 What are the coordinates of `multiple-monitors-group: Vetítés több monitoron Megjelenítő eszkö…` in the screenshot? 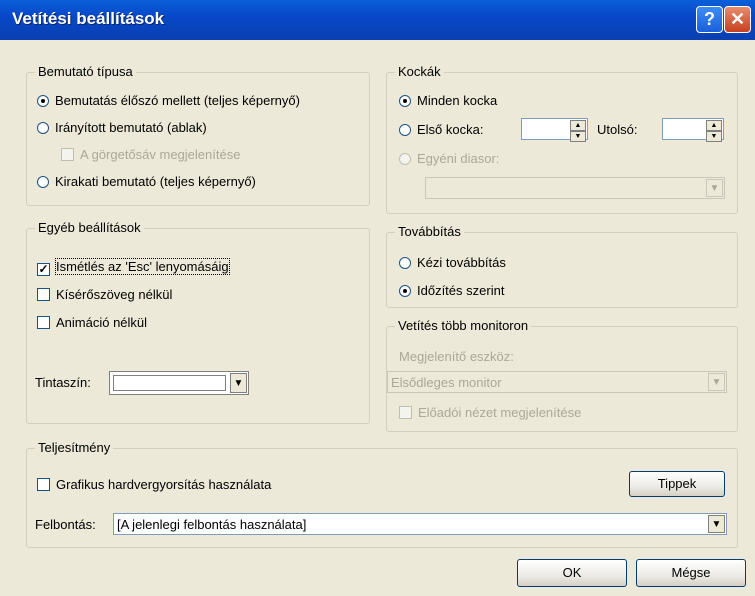 It's located at (562, 375).